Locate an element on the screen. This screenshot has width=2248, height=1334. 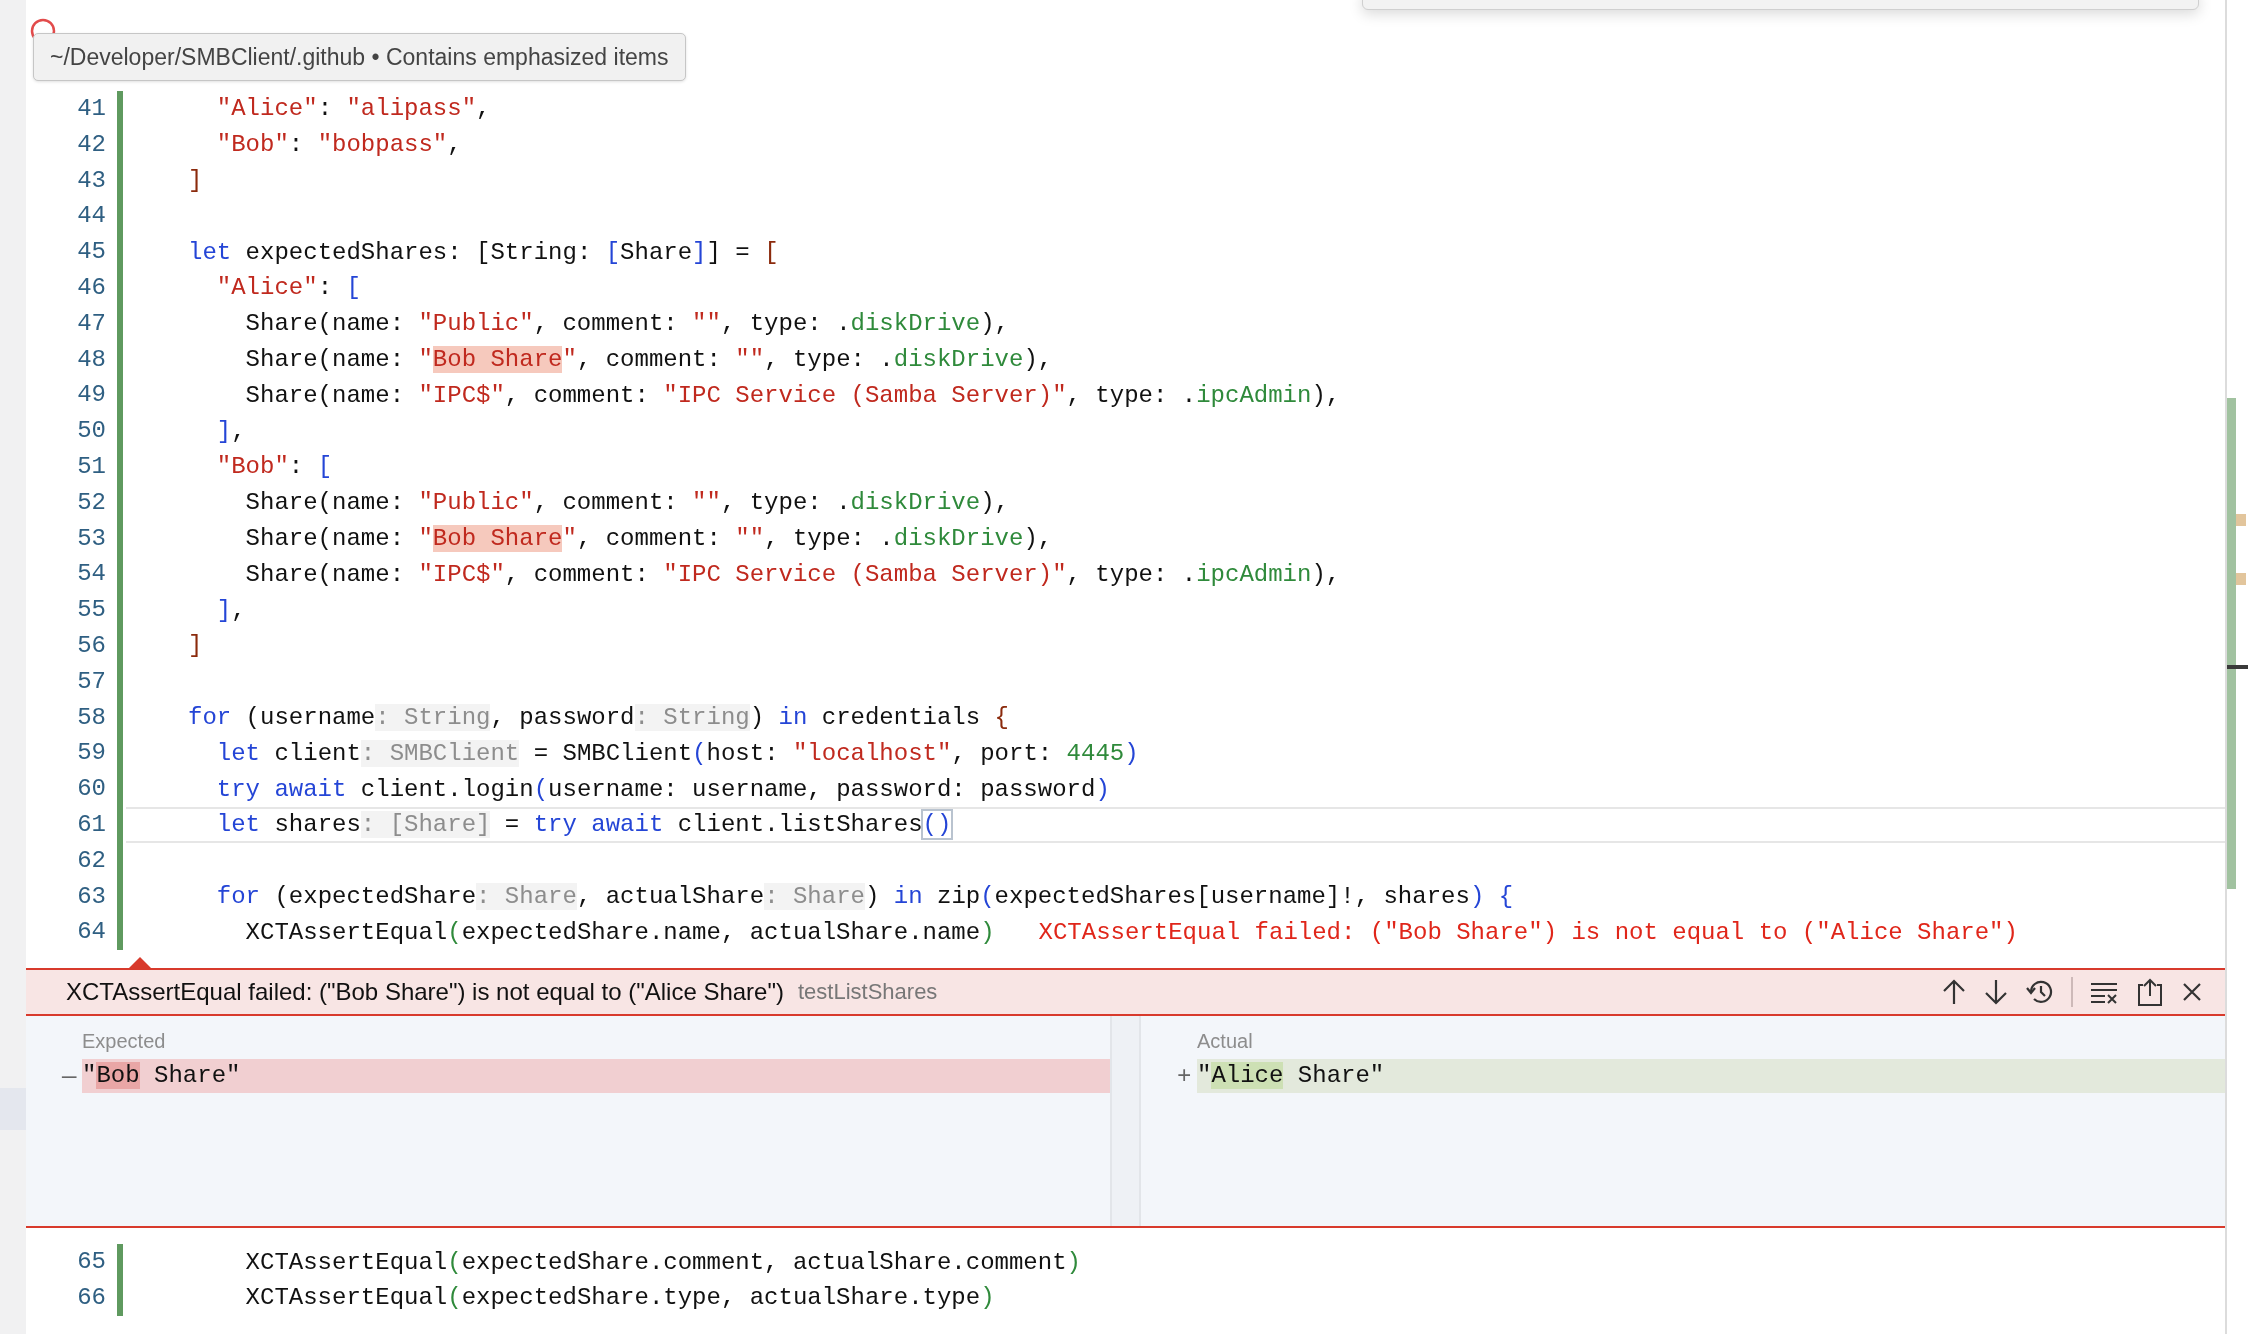
column-label: Expected is located at coordinates (124, 1042).